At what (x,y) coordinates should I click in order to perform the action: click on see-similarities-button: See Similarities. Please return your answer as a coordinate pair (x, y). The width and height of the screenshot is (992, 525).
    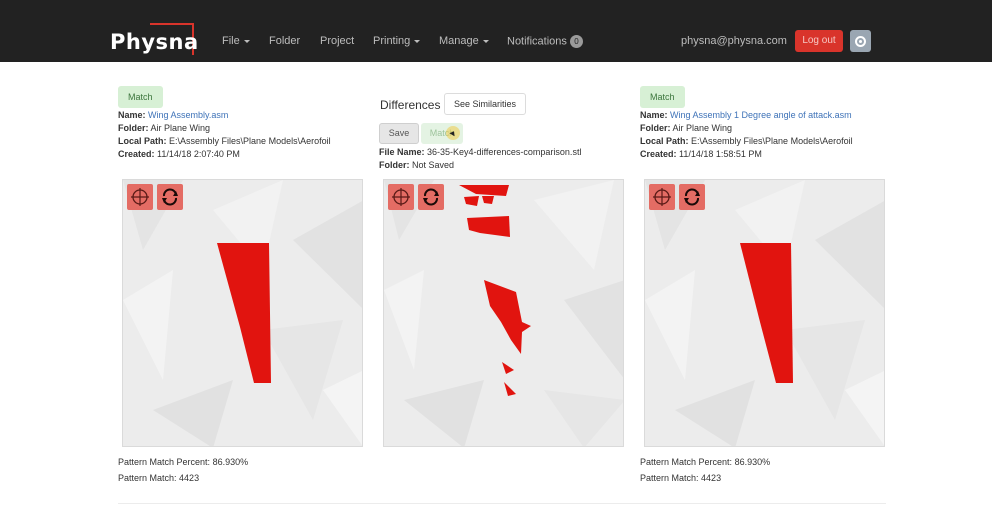
    Looking at the image, I should click on (485, 104).